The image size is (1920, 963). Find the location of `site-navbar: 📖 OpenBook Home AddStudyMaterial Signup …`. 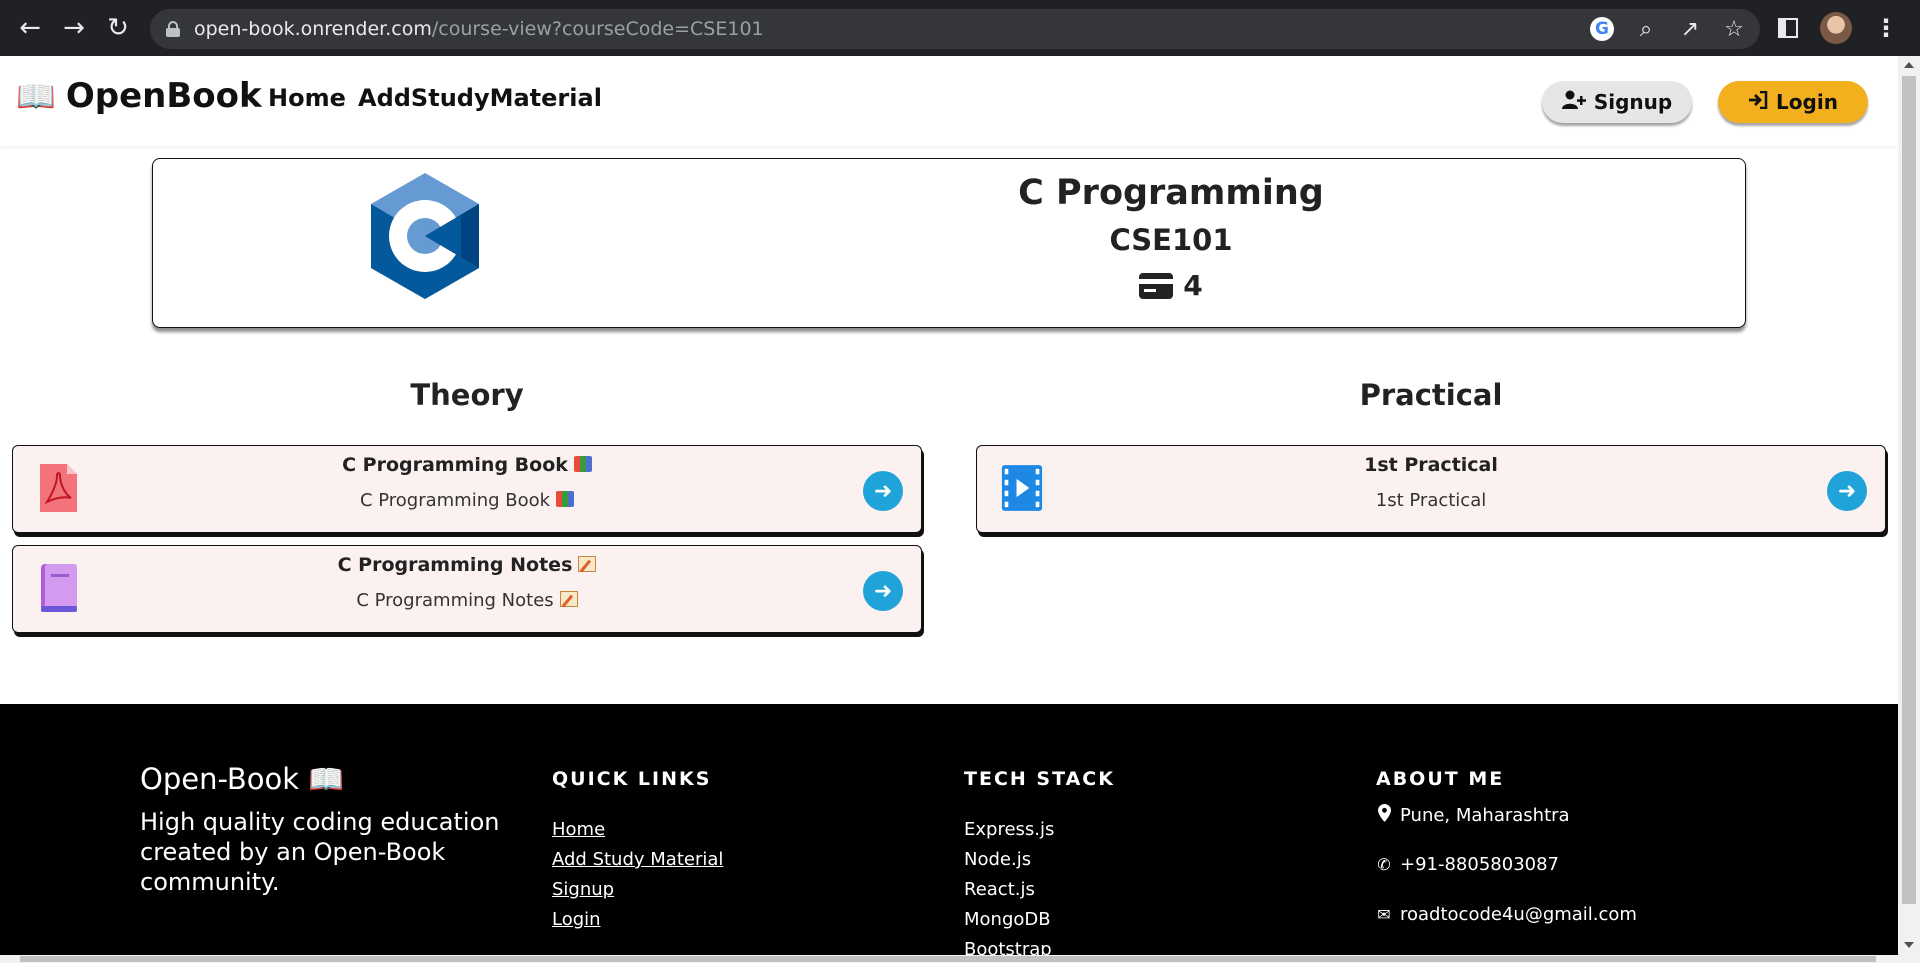

site-navbar: 📖 OpenBook Home AddStudyMaterial Signup … is located at coordinates (949, 101).